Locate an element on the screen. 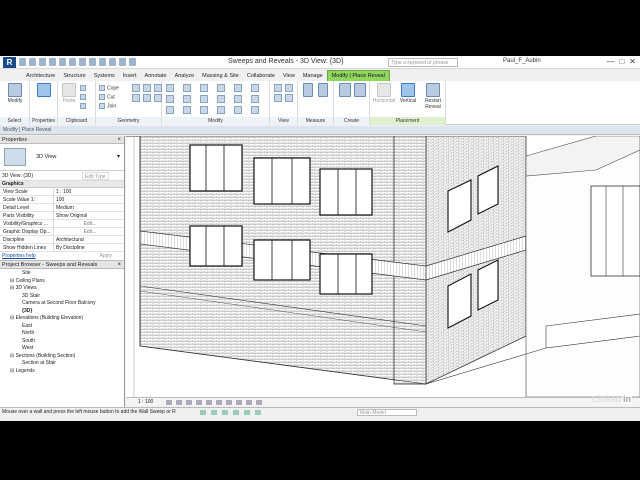  property-value: Architectural is located at coordinates (89, 239).